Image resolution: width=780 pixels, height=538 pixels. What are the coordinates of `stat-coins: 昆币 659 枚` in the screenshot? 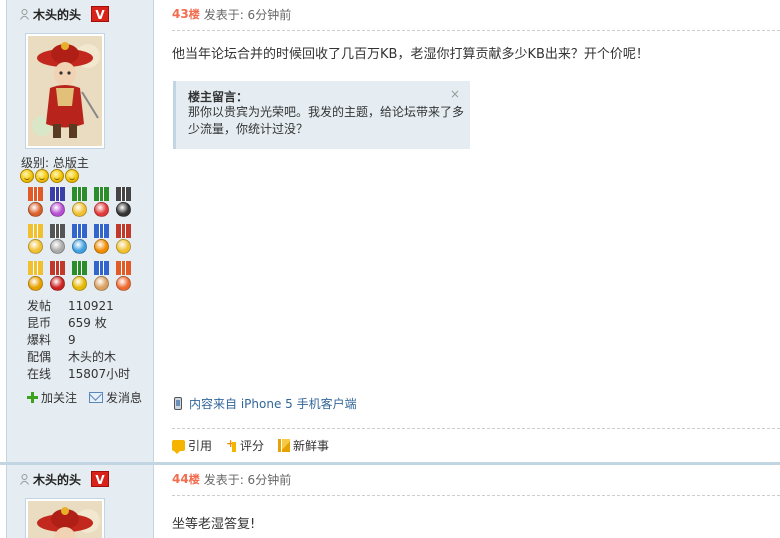 It's located at (78, 323).